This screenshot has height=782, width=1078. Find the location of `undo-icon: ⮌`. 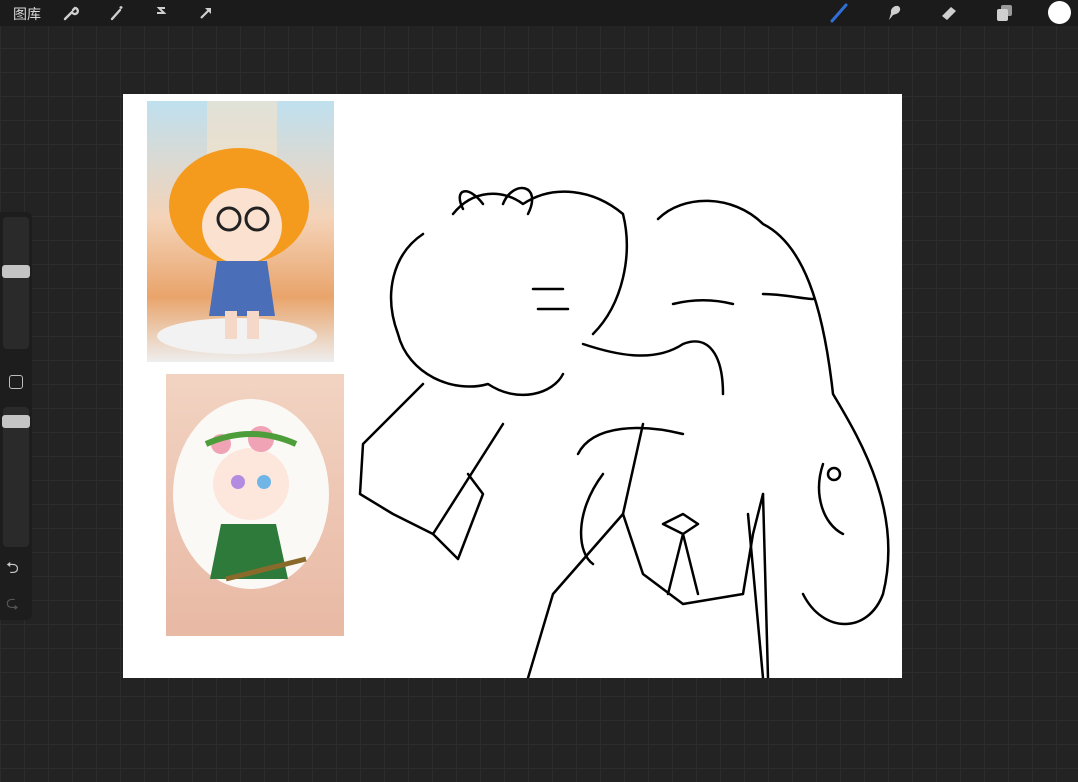

undo-icon: ⮌ is located at coordinates (12, 570).